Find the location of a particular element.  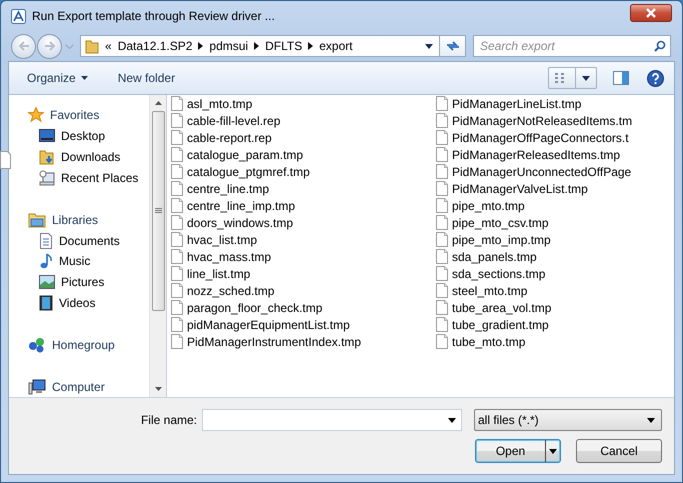

file-item: pidManagerEquipmentList.tmp is located at coordinates (303, 324).